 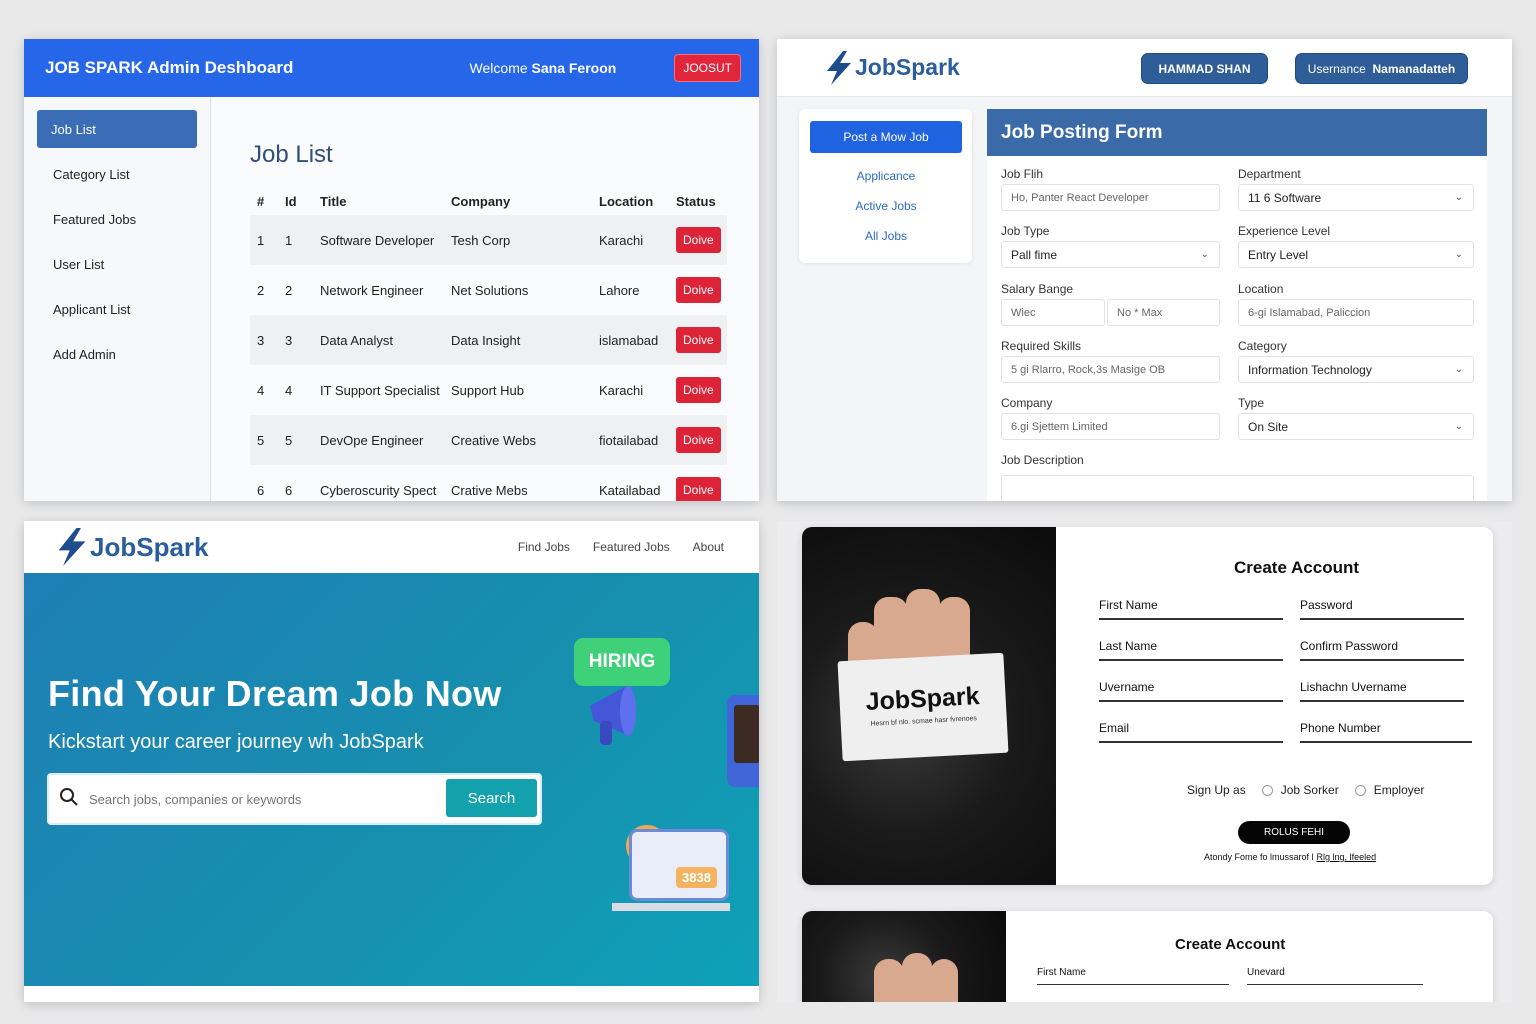 I want to click on field-label: Salary Bange, so click(x=1037, y=289).